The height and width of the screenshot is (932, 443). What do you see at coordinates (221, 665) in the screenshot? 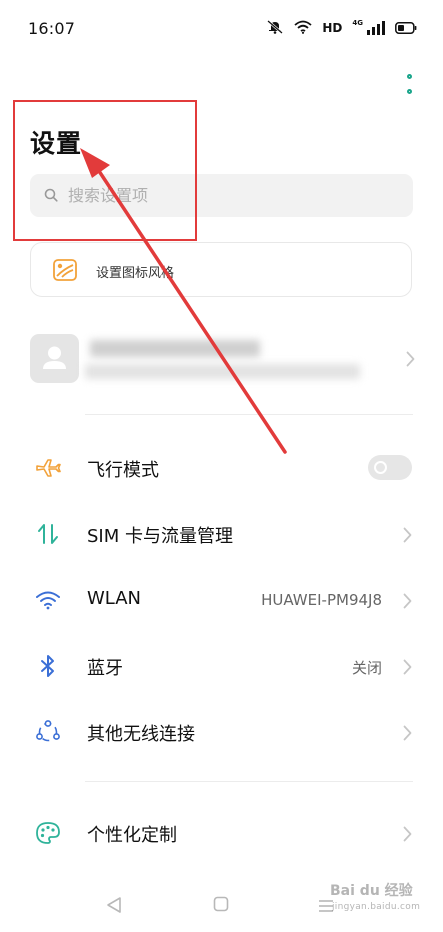
I see `settings-item-bluetooth: 蓝牙 关闭` at bounding box center [221, 665].